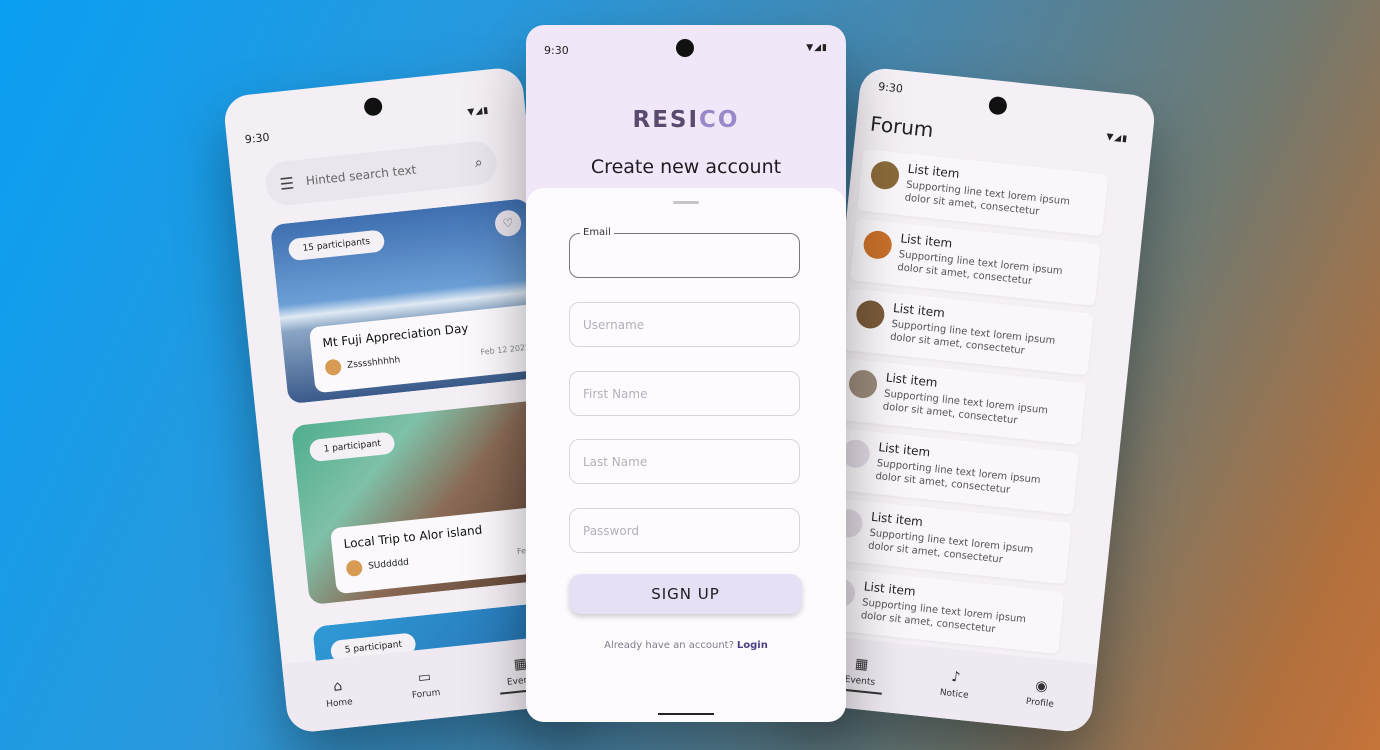 This screenshot has height=750, width=1380. I want to click on nav-label: Forum, so click(426, 694).